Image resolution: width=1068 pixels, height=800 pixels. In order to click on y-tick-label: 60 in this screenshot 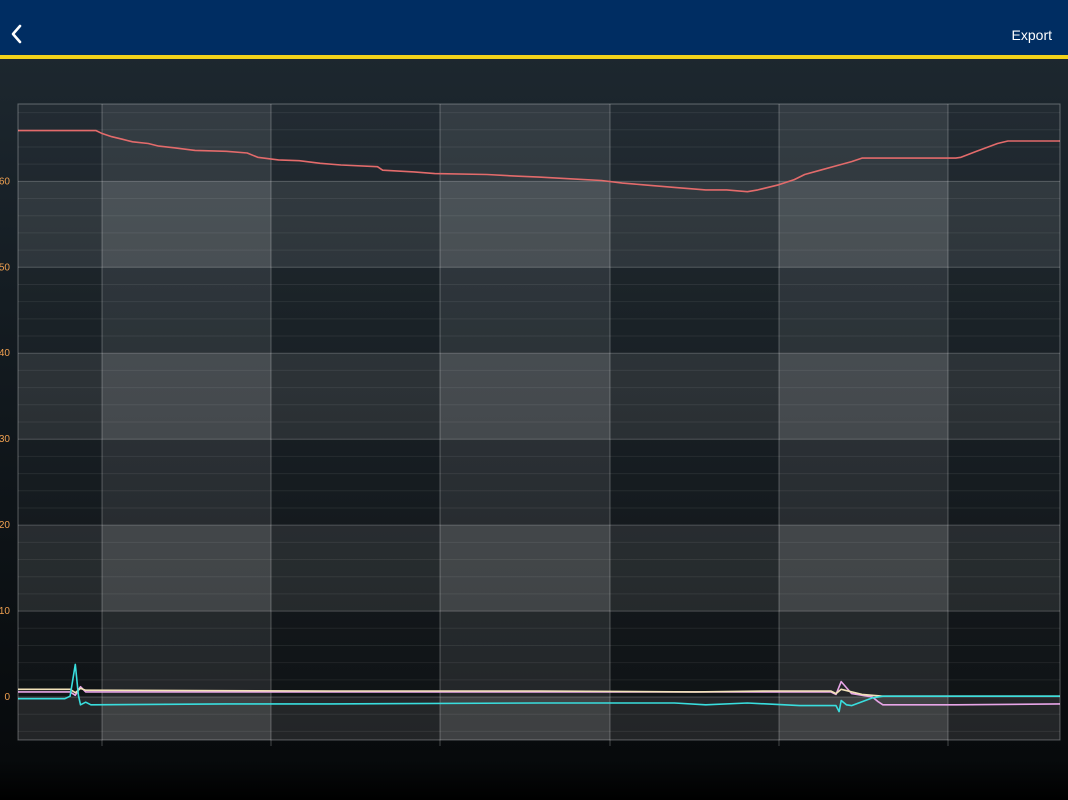, I will do `click(5, 181)`.